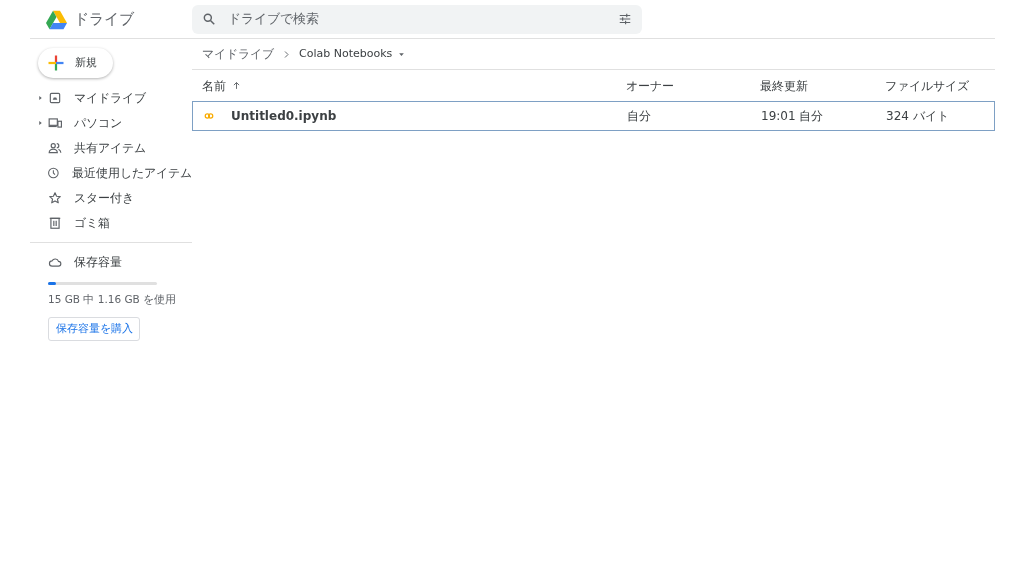 The height and width of the screenshot is (576, 1024). What do you see at coordinates (56, 19) in the screenshot?
I see `drive-logo-icon` at bounding box center [56, 19].